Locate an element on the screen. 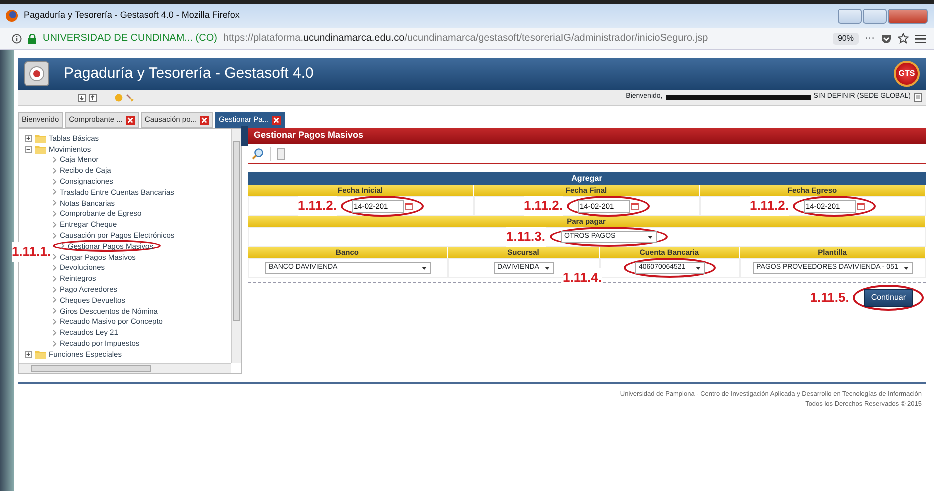 The width and height of the screenshot is (934, 491). star-icon is located at coordinates (903, 38).